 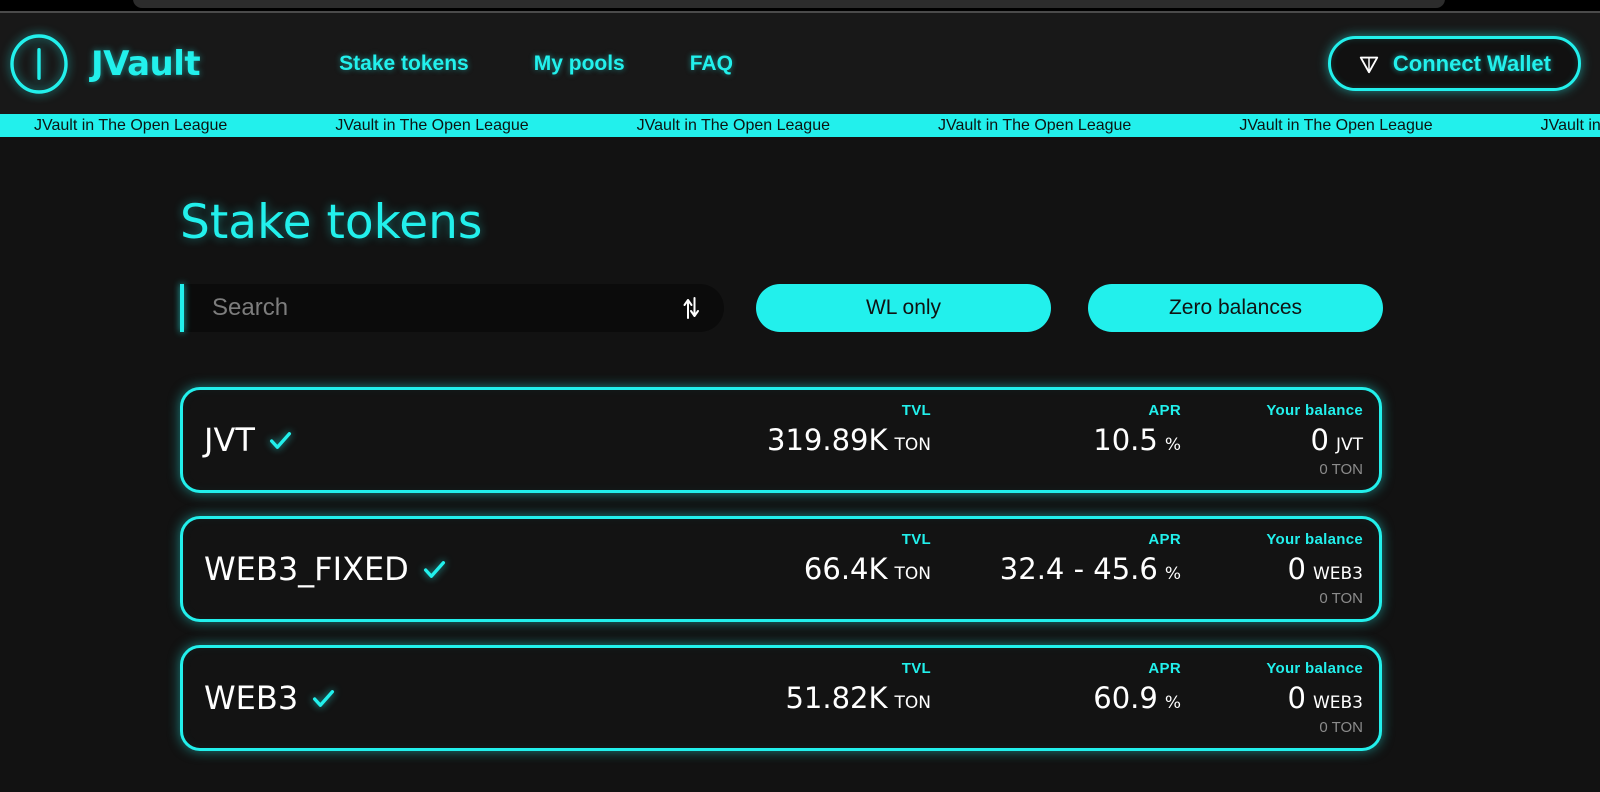 I want to click on metric-apr-value-line: 10.5%, so click(x=1137, y=440).